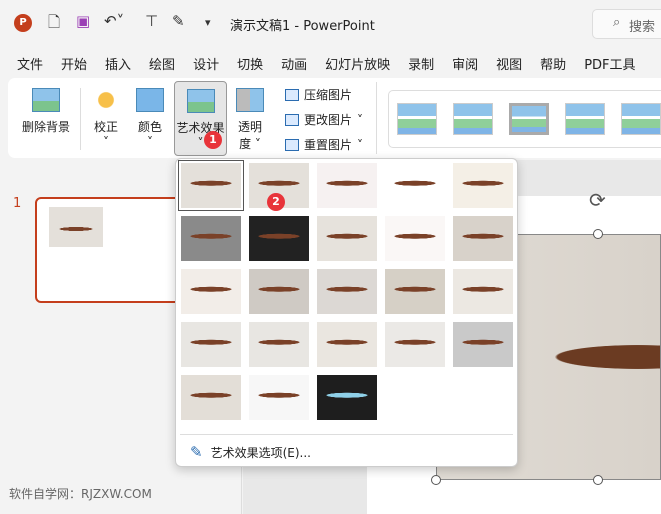 Image resolution: width=661 pixels, height=514 pixels. I want to click on artistic-effects-icon, so click(200, 101).